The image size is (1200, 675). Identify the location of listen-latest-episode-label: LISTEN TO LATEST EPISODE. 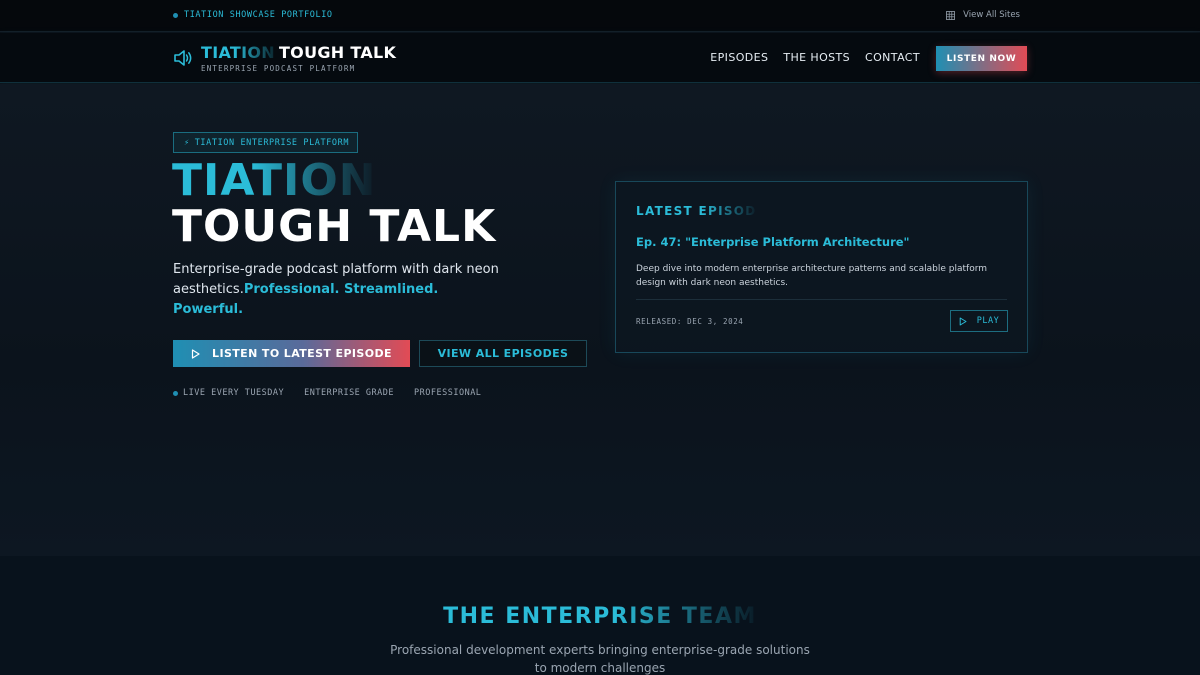
(302, 353).